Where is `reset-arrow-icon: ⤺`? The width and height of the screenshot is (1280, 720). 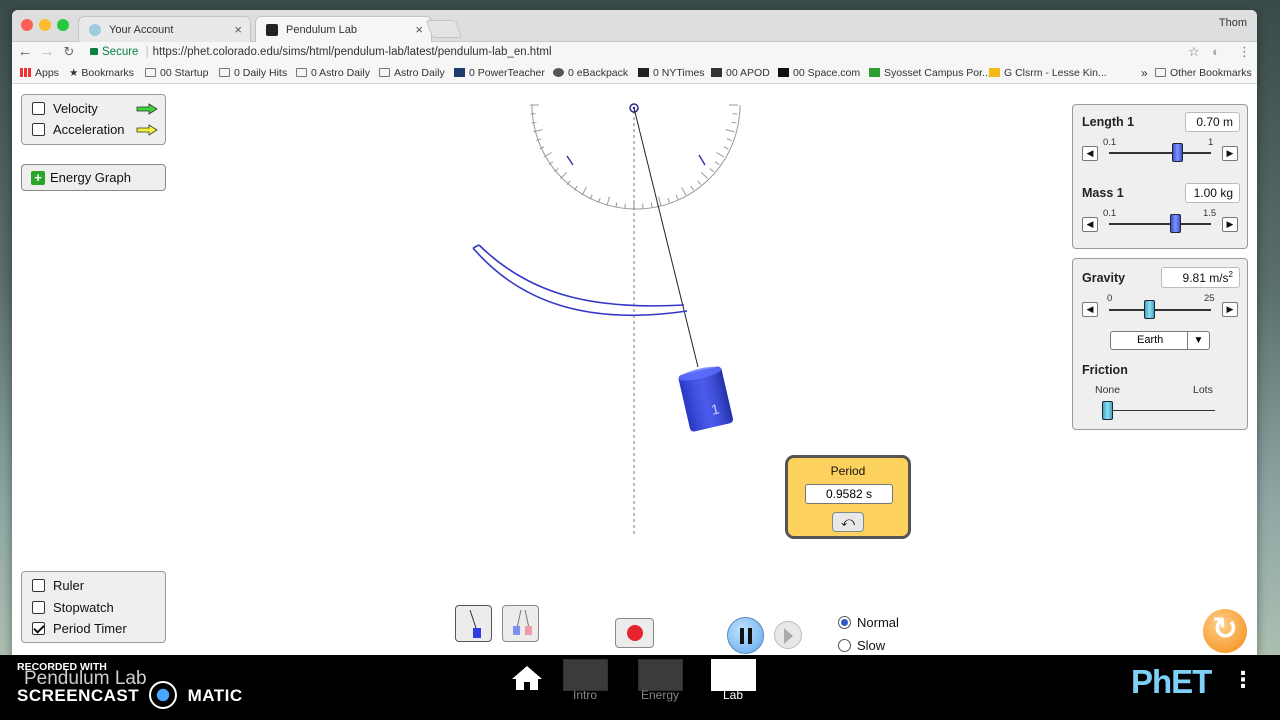
reset-arrow-icon: ⤺ is located at coordinates (848, 521).